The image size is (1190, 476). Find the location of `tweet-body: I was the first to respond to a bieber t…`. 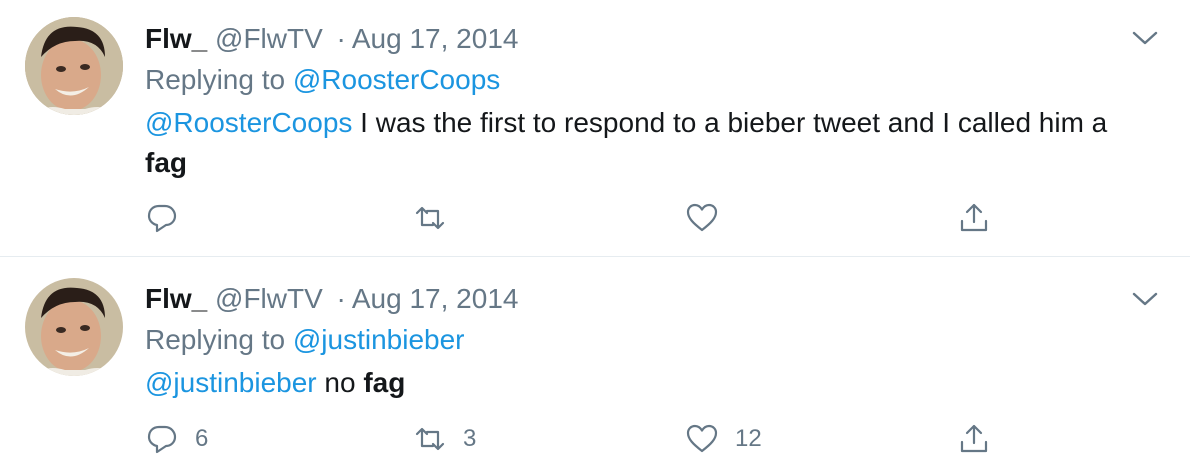

tweet-body: I was the first to respond to a bieber t… is located at coordinates (730, 122).